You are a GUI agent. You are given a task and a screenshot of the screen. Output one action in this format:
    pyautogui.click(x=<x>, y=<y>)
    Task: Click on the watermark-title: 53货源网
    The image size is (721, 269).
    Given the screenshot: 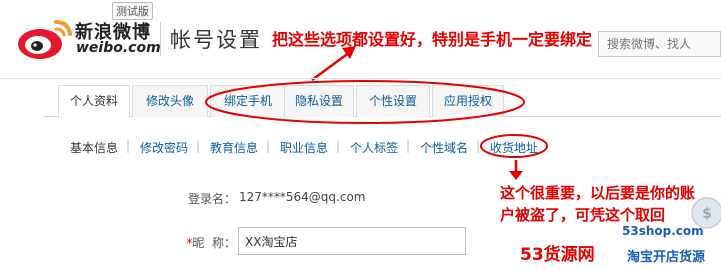 What is the action you would take?
    pyautogui.click(x=557, y=255)
    